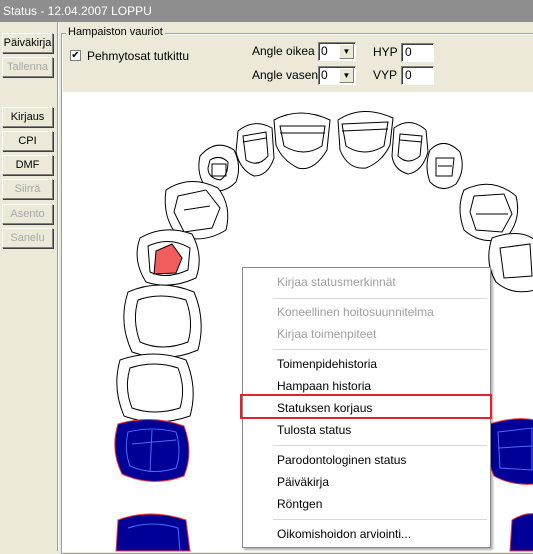  Describe the element at coordinates (285, 75) in the screenshot. I see `angle-left-label: Angle vasen` at that location.